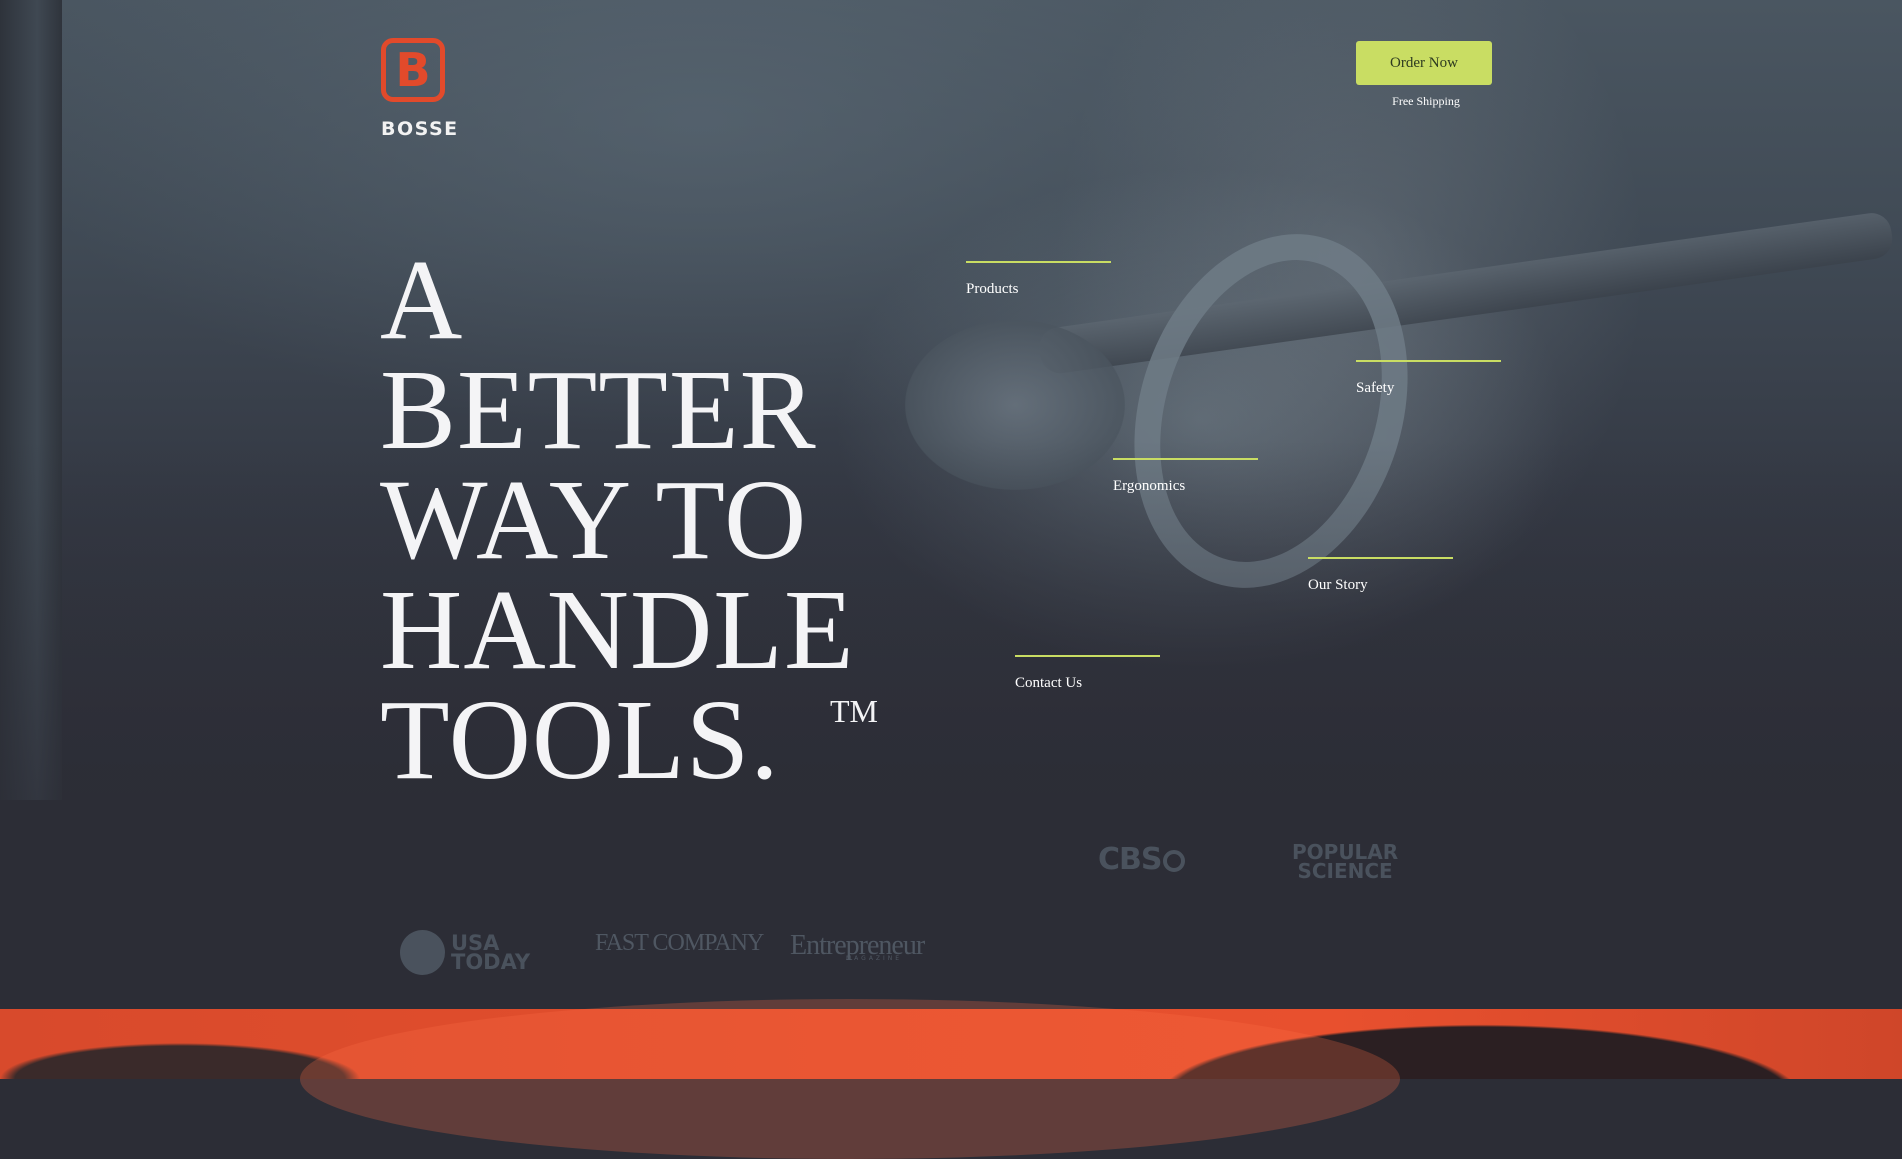 The image size is (1902, 1159). I want to click on headline-line: WAY TO, so click(594, 519).